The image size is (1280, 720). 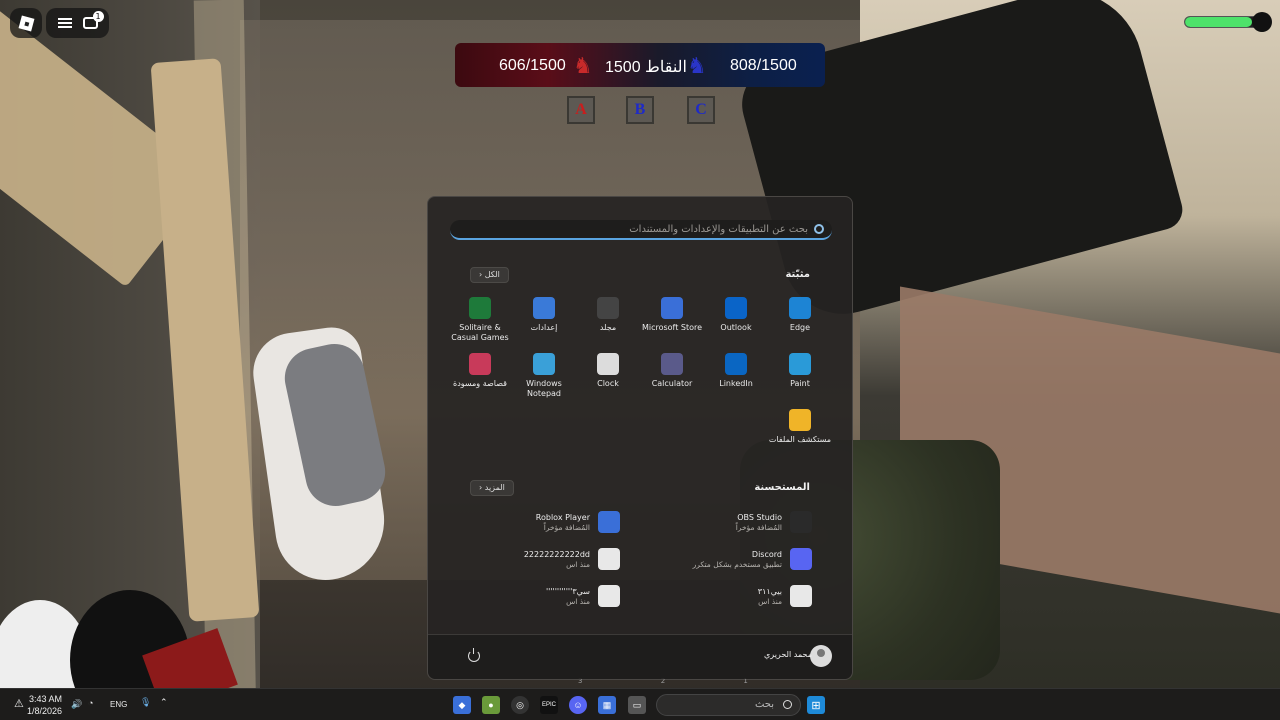 What do you see at coordinates (800, 439) in the screenshot?
I see `pinned-app-label: مستكشف الملفات` at bounding box center [800, 439].